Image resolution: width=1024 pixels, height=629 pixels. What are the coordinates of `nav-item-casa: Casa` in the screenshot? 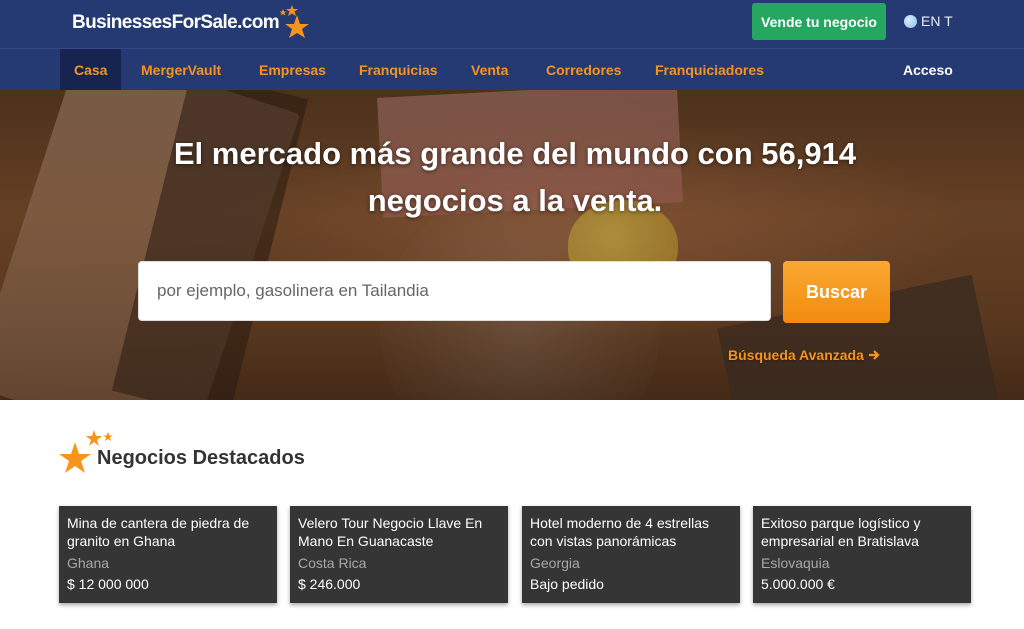 It's located at (91, 69).